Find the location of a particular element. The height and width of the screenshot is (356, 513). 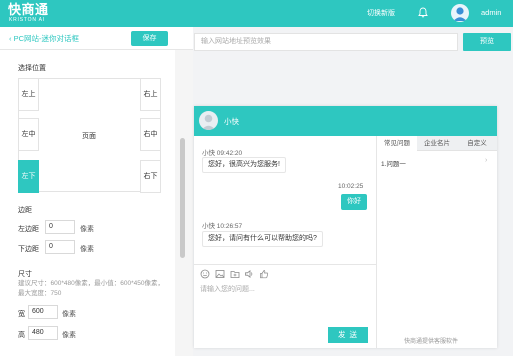

position-top-left: 左上 is located at coordinates (28, 94).